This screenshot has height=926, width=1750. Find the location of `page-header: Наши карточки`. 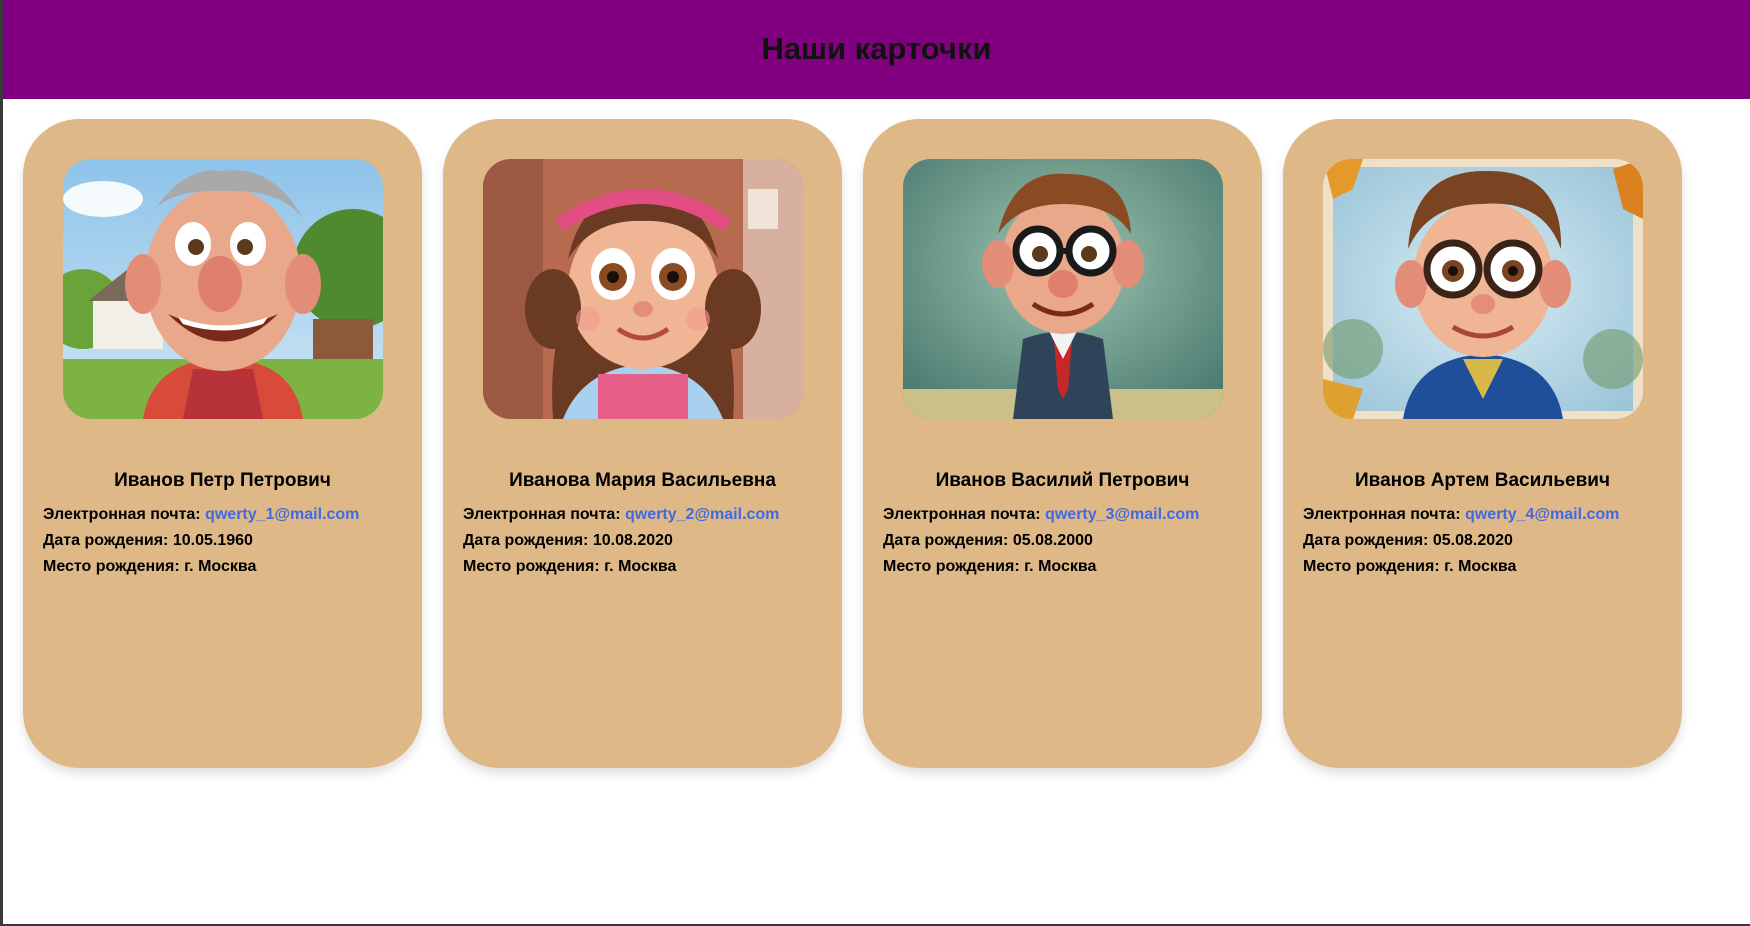

page-header: Наши карточки is located at coordinates (876, 49).